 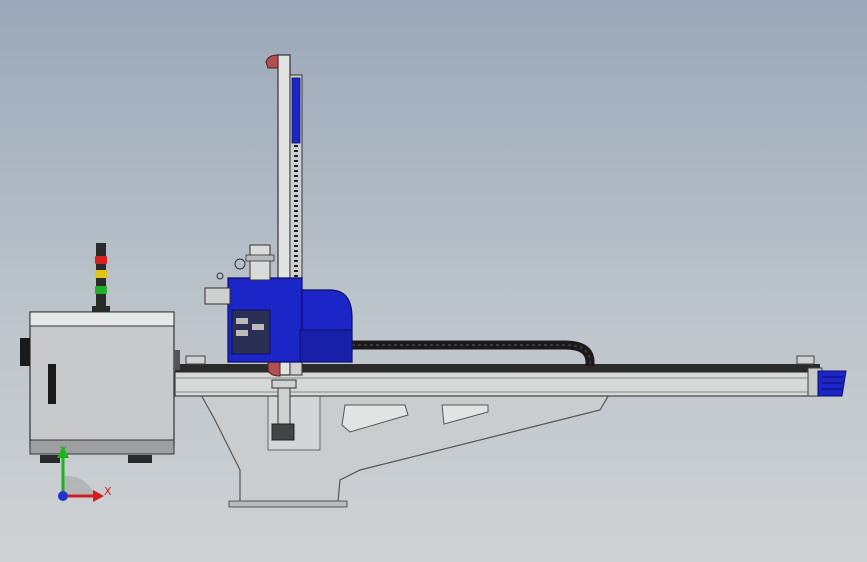 I want to click on stack-light-lamp-yellow, so click(x=101, y=274).